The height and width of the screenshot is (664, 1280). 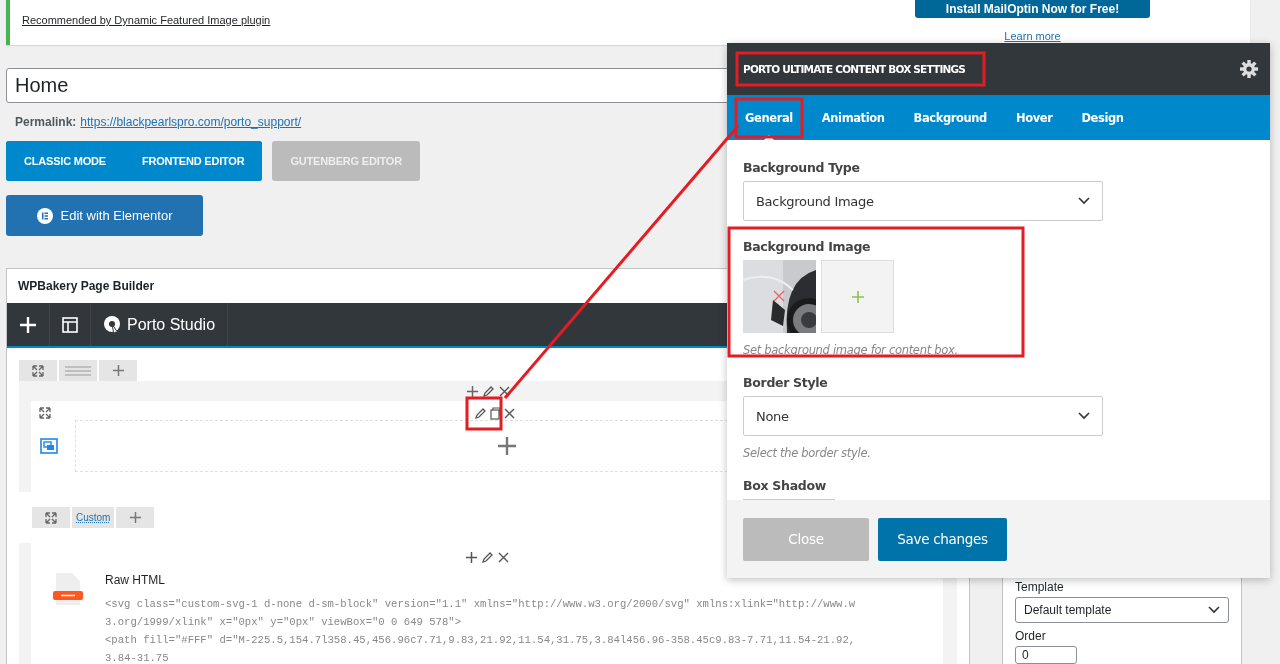 What do you see at coordinates (480, 640) in the screenshot?
I see `code-line: <path fill="#FFF" d="M-225.5,154.7l358.45,456.96c7.71,9.83,21.92,11.54,31.75,3.84l456.96-358.45c9.83-7.71,11.54-21.92,` at bounding box center [480, 640].